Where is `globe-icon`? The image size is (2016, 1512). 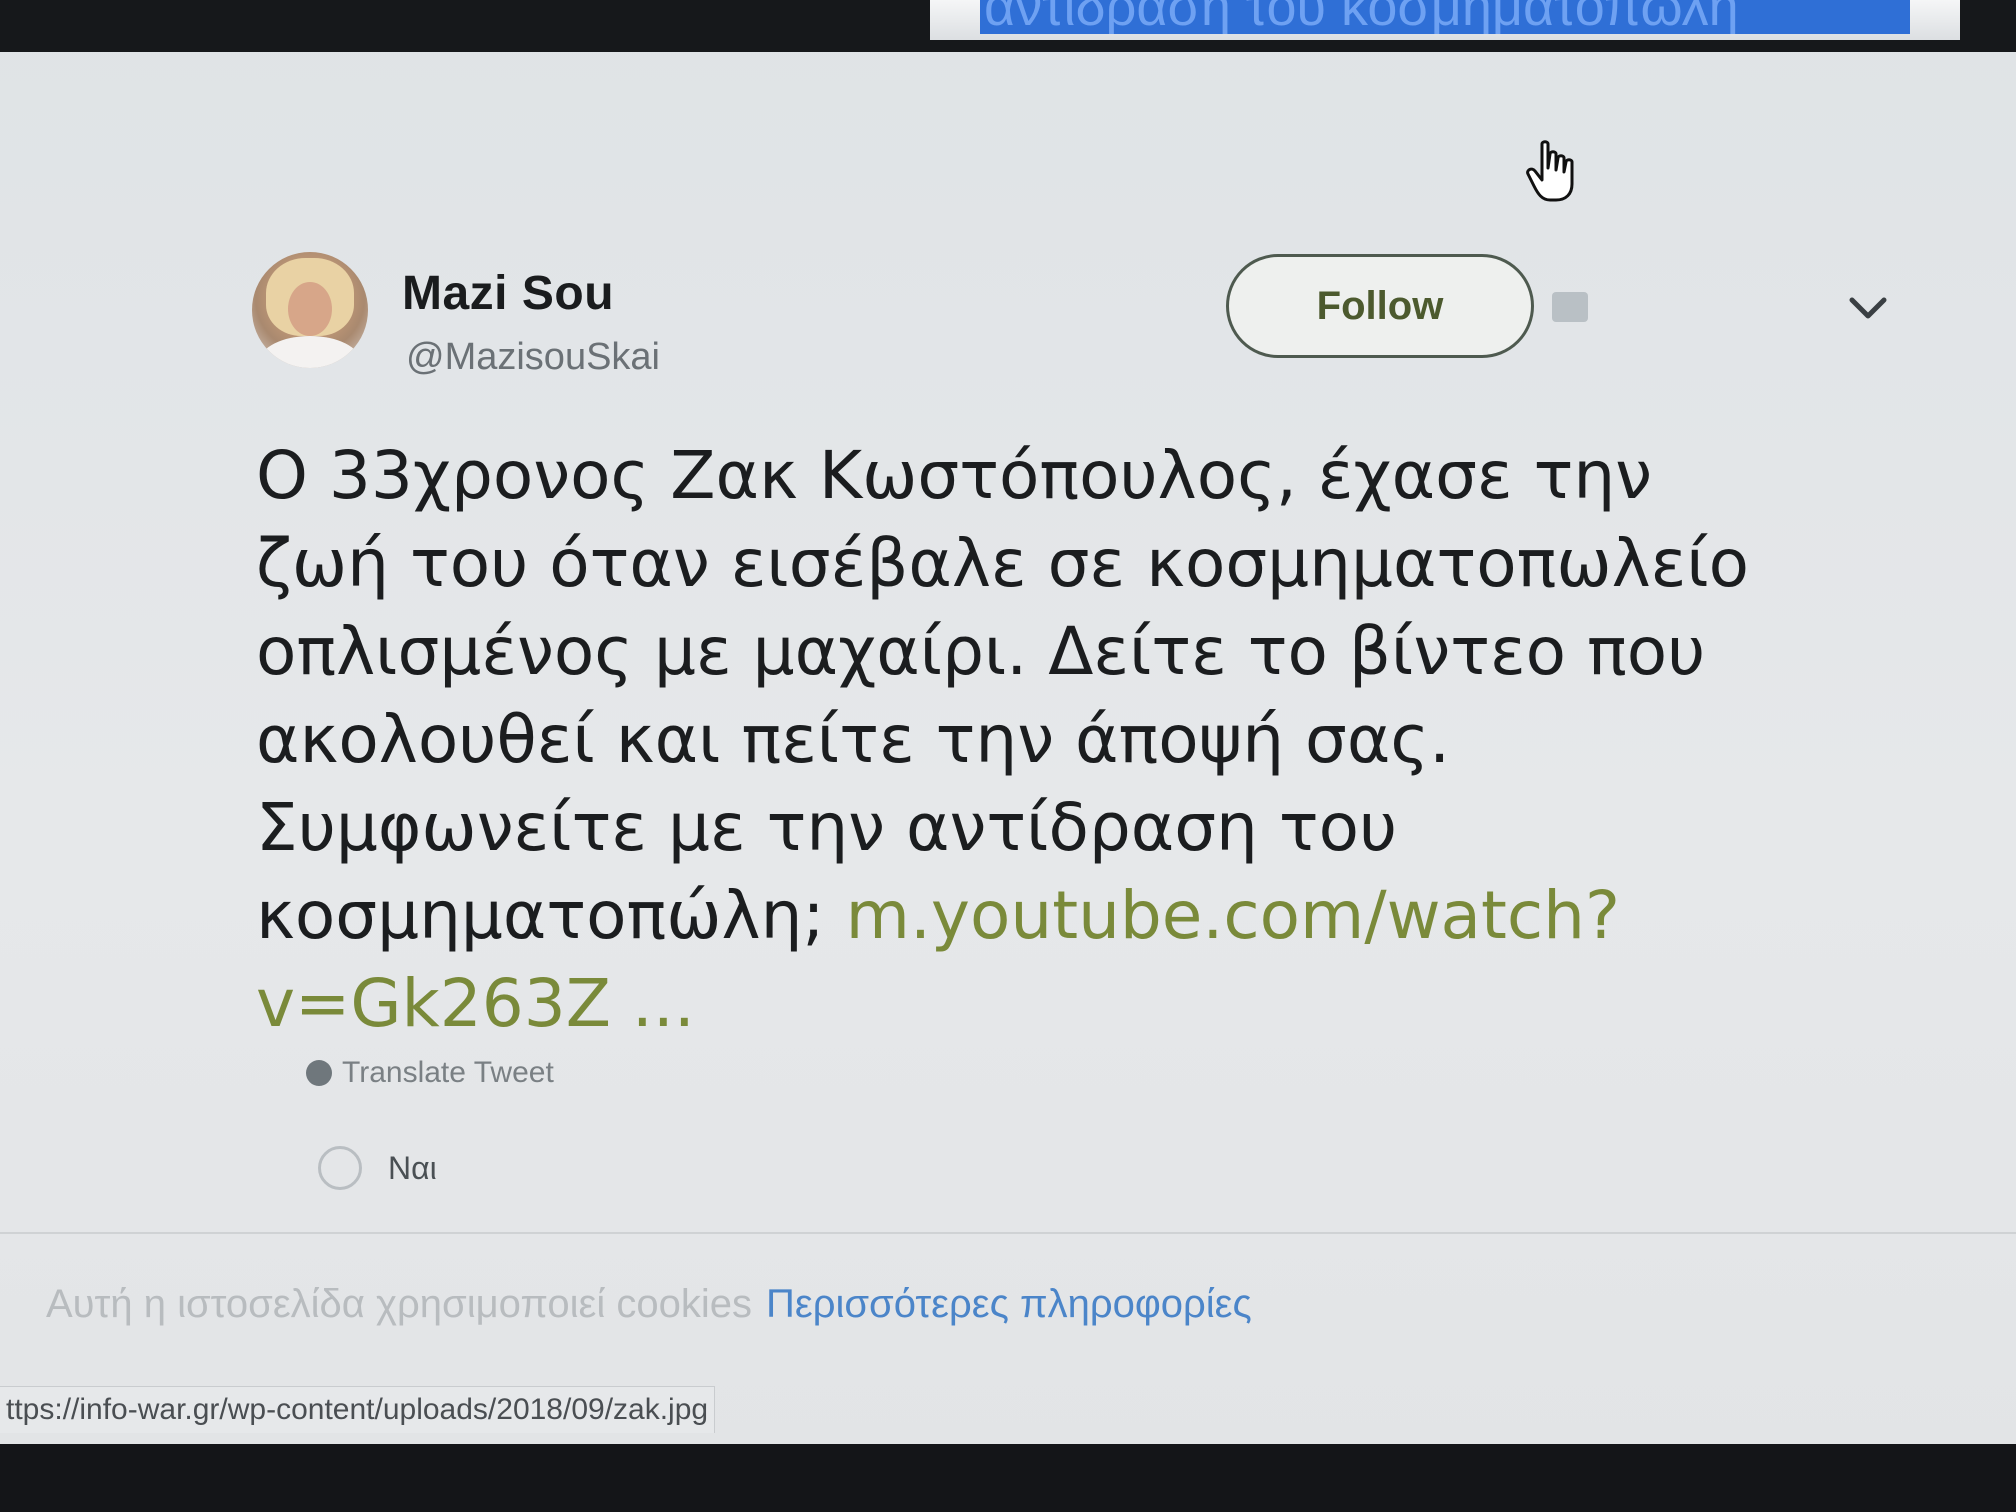
globe-icon is located at coordinates (319, 1073).